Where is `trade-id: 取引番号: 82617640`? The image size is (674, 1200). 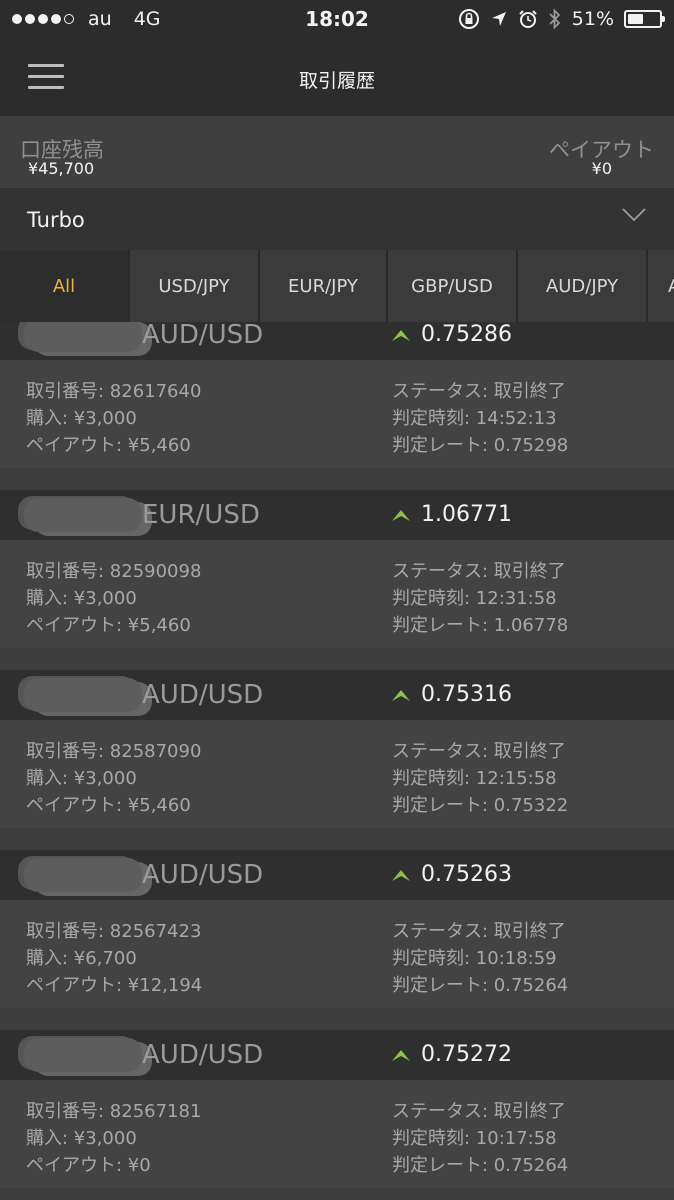
trade-id: 取引番号: 82617640 is located at coordinates (114, 391).